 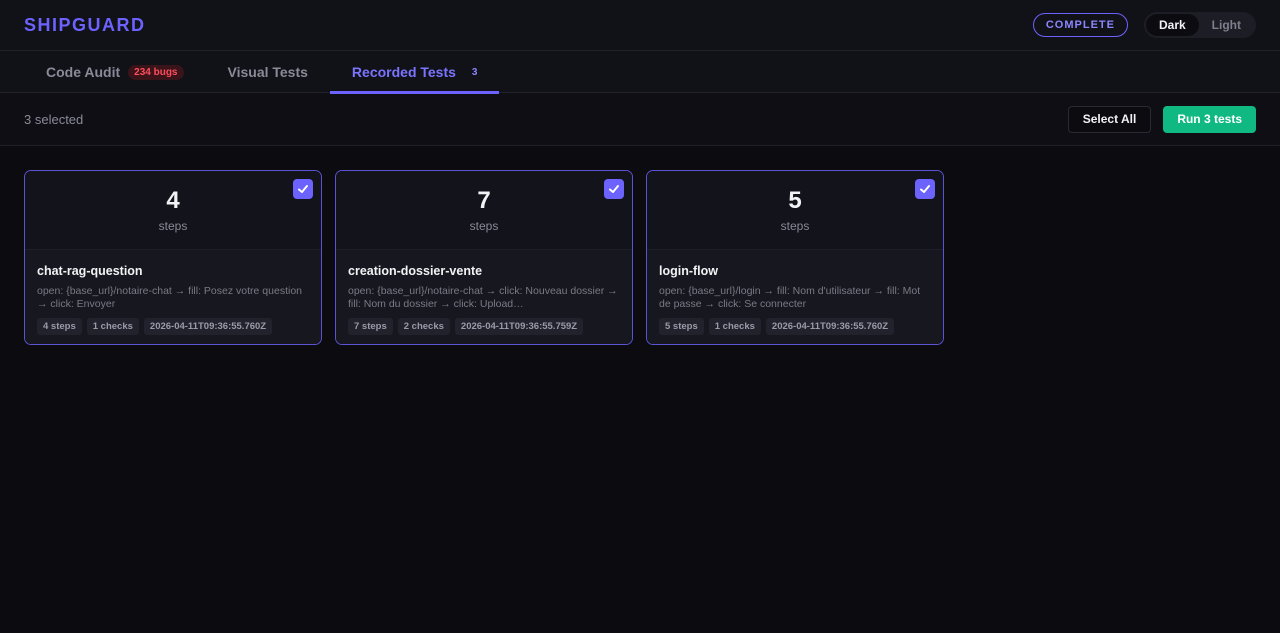 What do you see at coordinates (423, 326) in the screenshot?
I see `checks-tag: 2 checks` at bounding box center [423, 326].